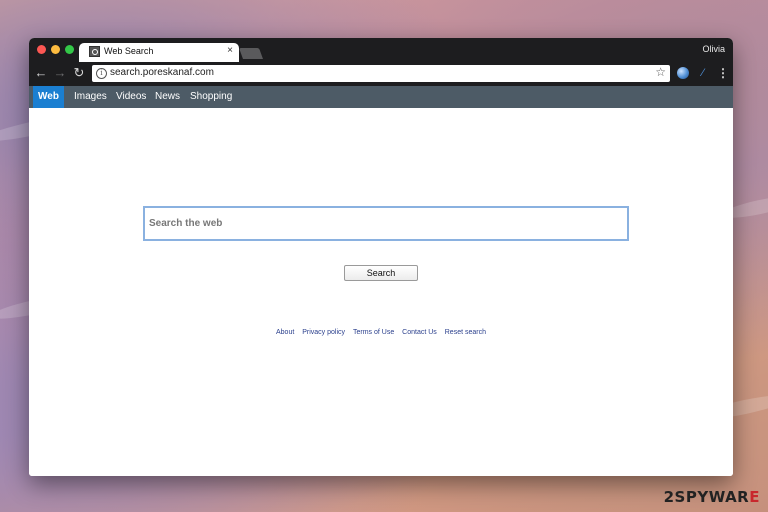 This screenshot has height=512, width=768. I want to click on footer-link-contact: Contact Us, so click(419, 332).